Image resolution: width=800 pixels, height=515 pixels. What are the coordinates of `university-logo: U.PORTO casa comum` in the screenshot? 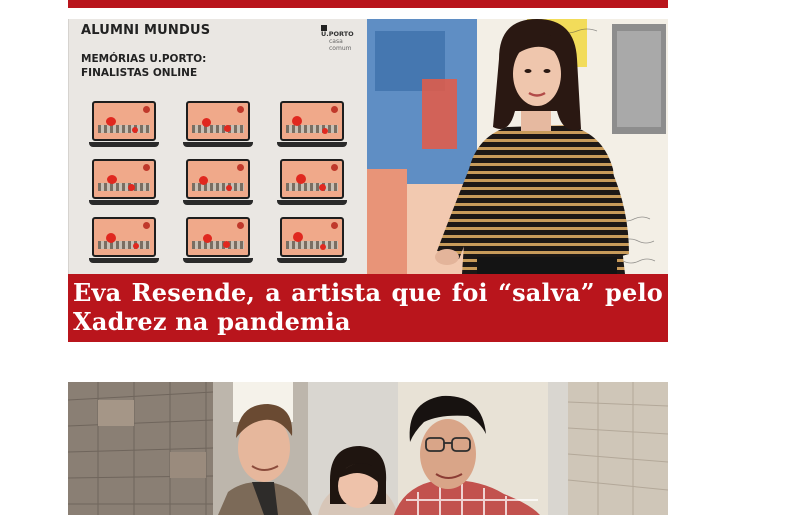 It's located at (338, 38).